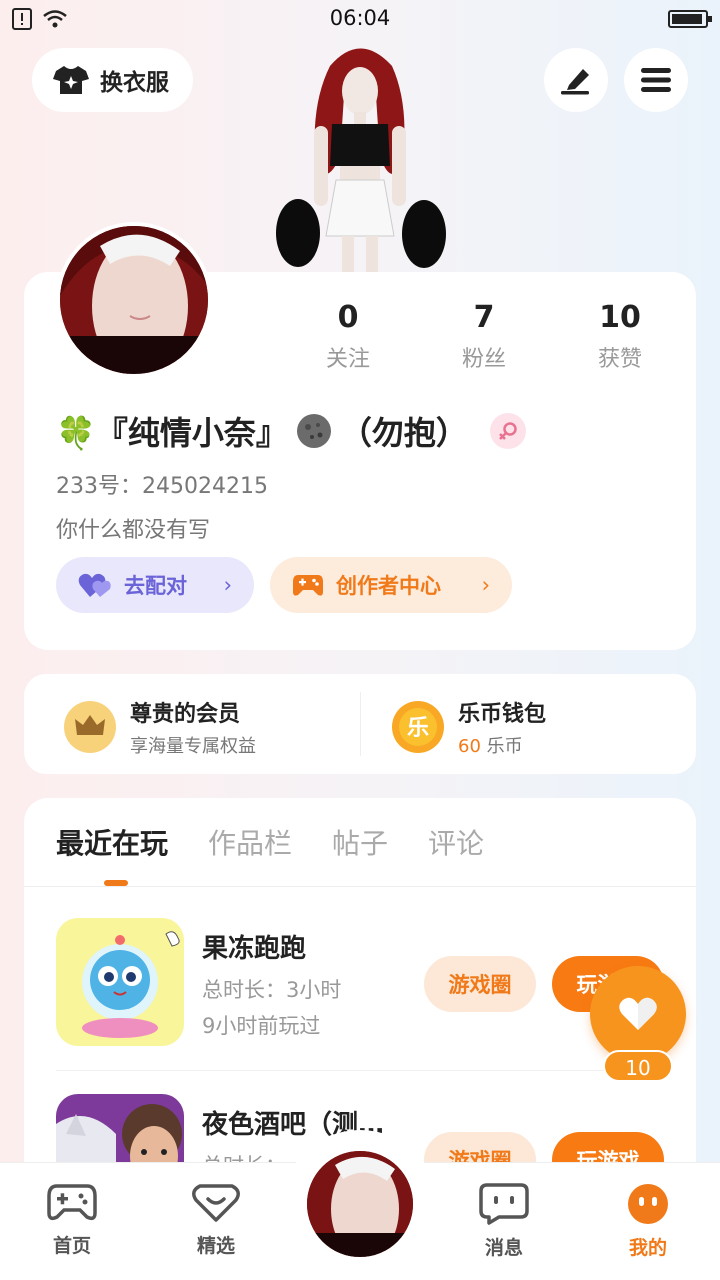  Describe the element at coordinates (215, 1246) in the screenshot. I see `nav-featured-label: 精选` at that location.